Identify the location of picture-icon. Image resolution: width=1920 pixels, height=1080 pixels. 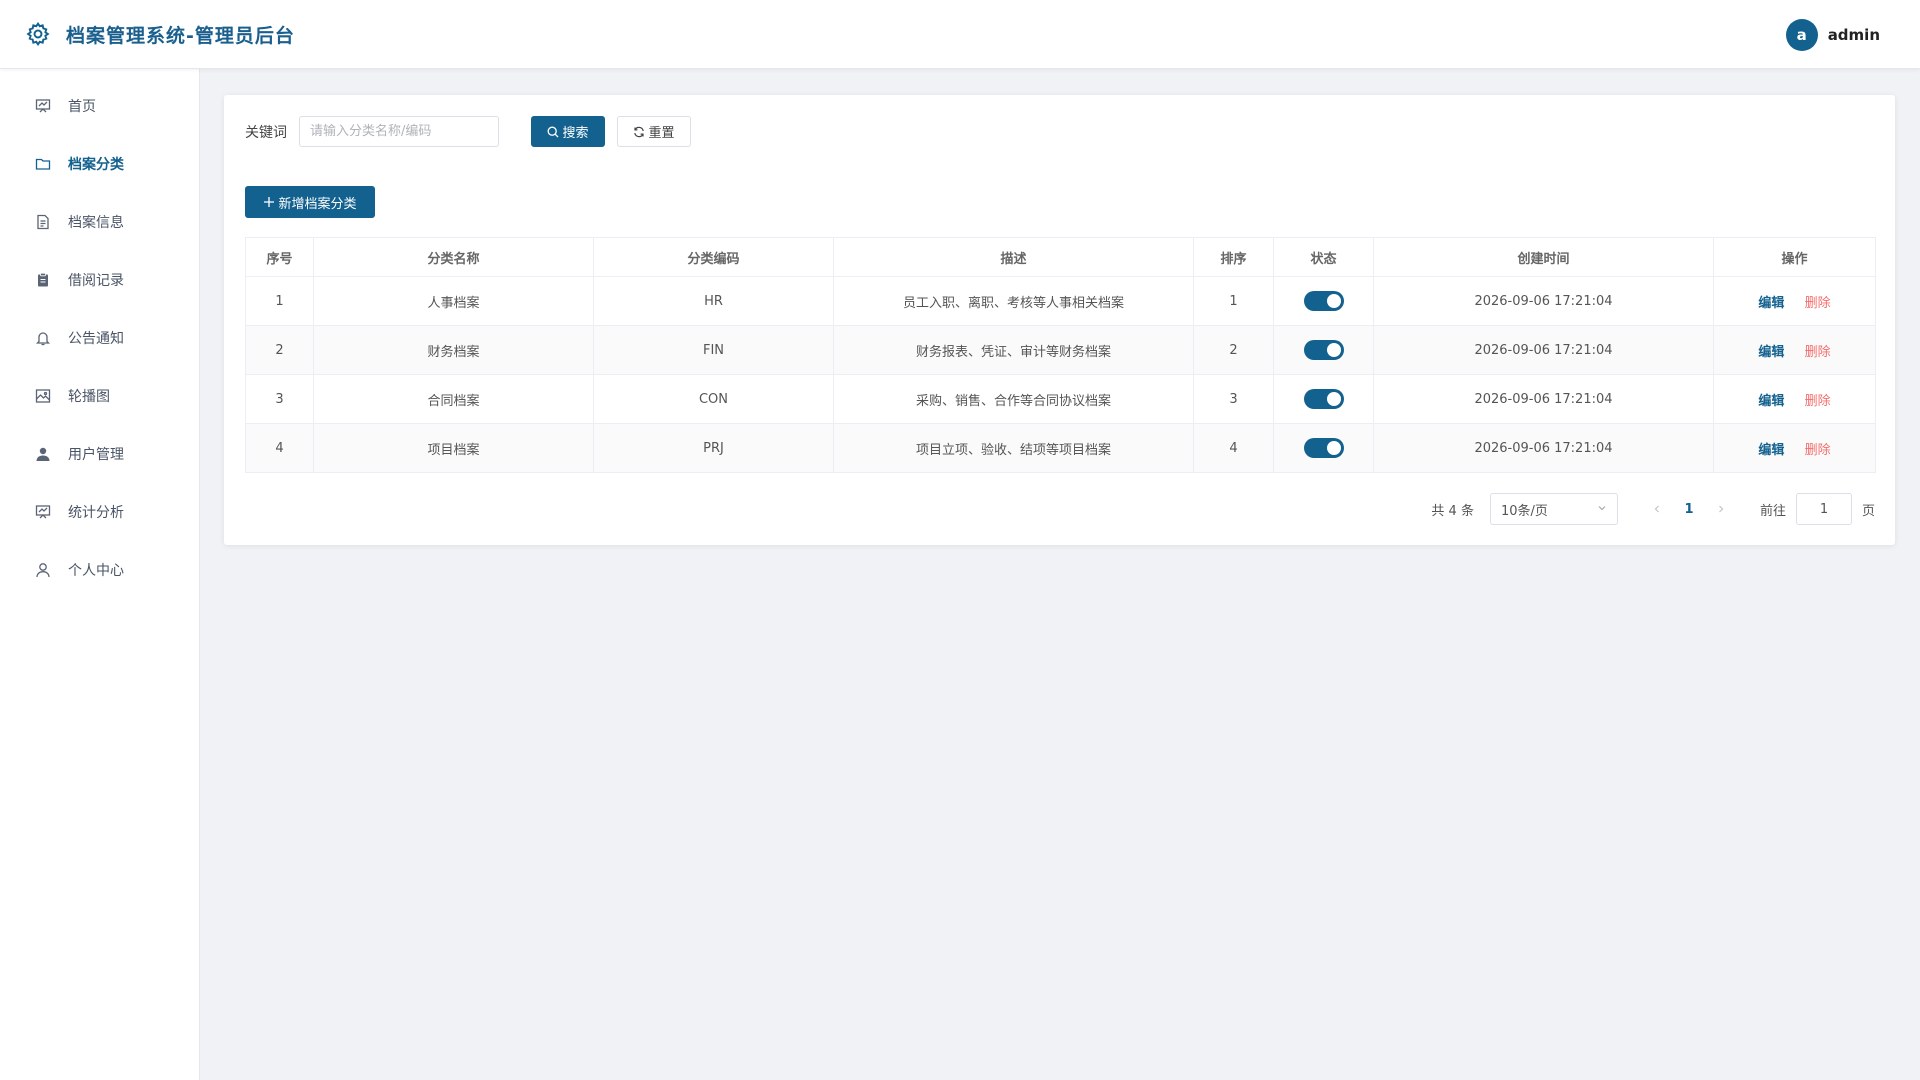
(43, 396).